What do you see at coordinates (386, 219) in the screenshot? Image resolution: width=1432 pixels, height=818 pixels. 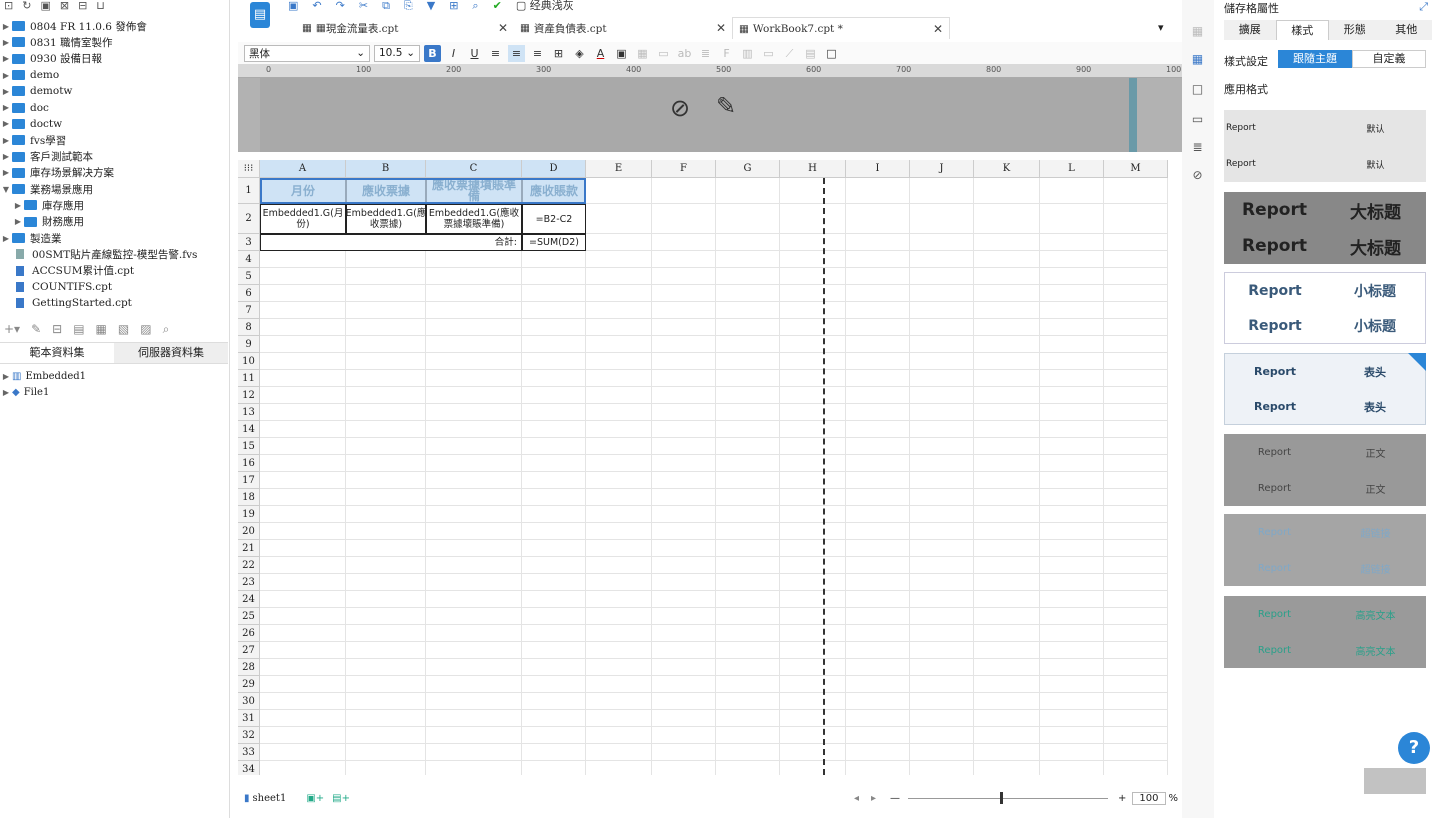 I see `data-cell: Embedded1.G(應收票據)` at bounding box center [386, 219].